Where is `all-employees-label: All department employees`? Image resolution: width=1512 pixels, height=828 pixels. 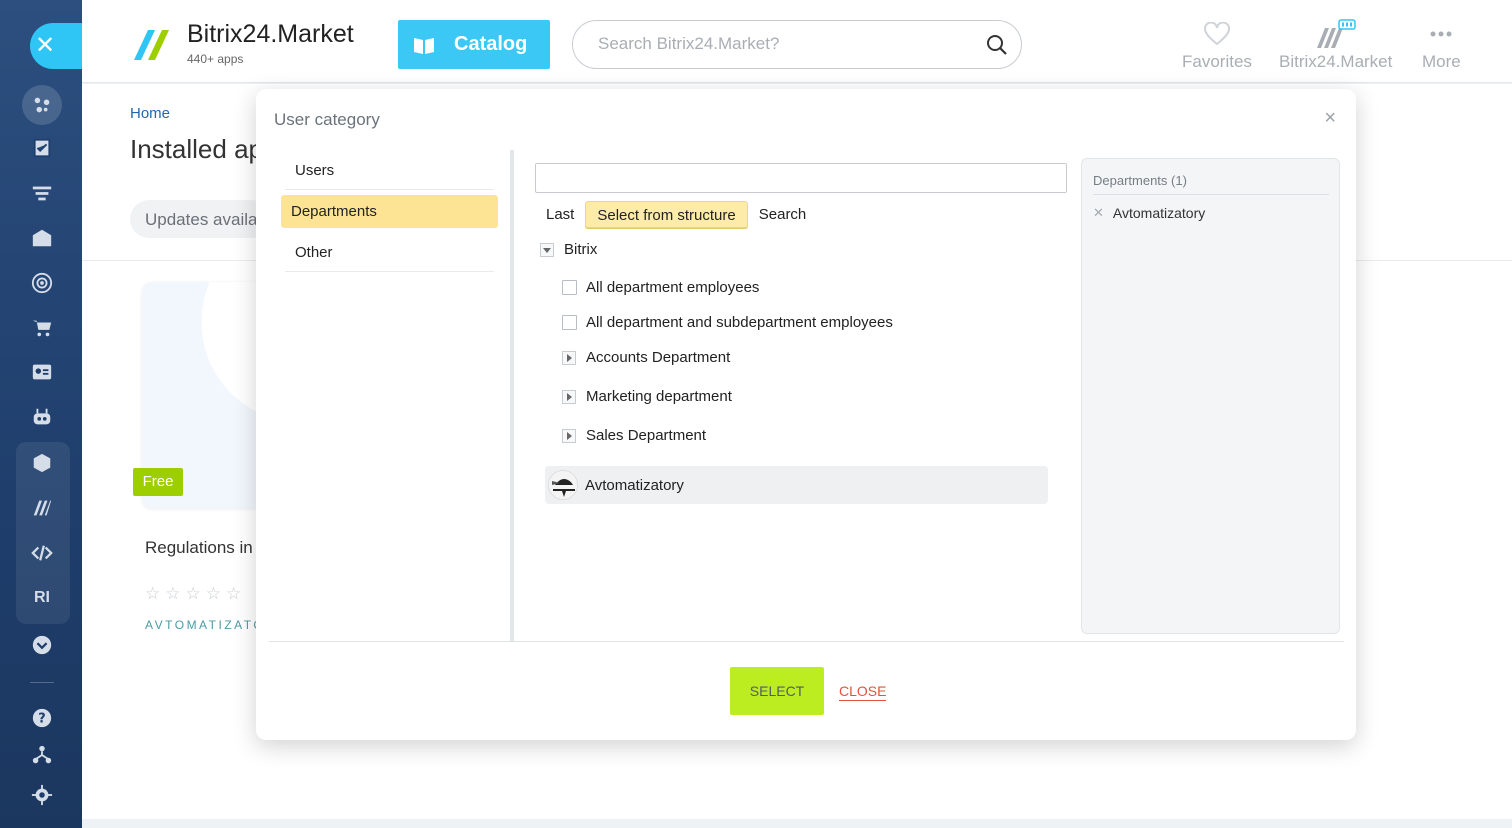
all-employees-label: All department employees is located at coordinates (673, 287).